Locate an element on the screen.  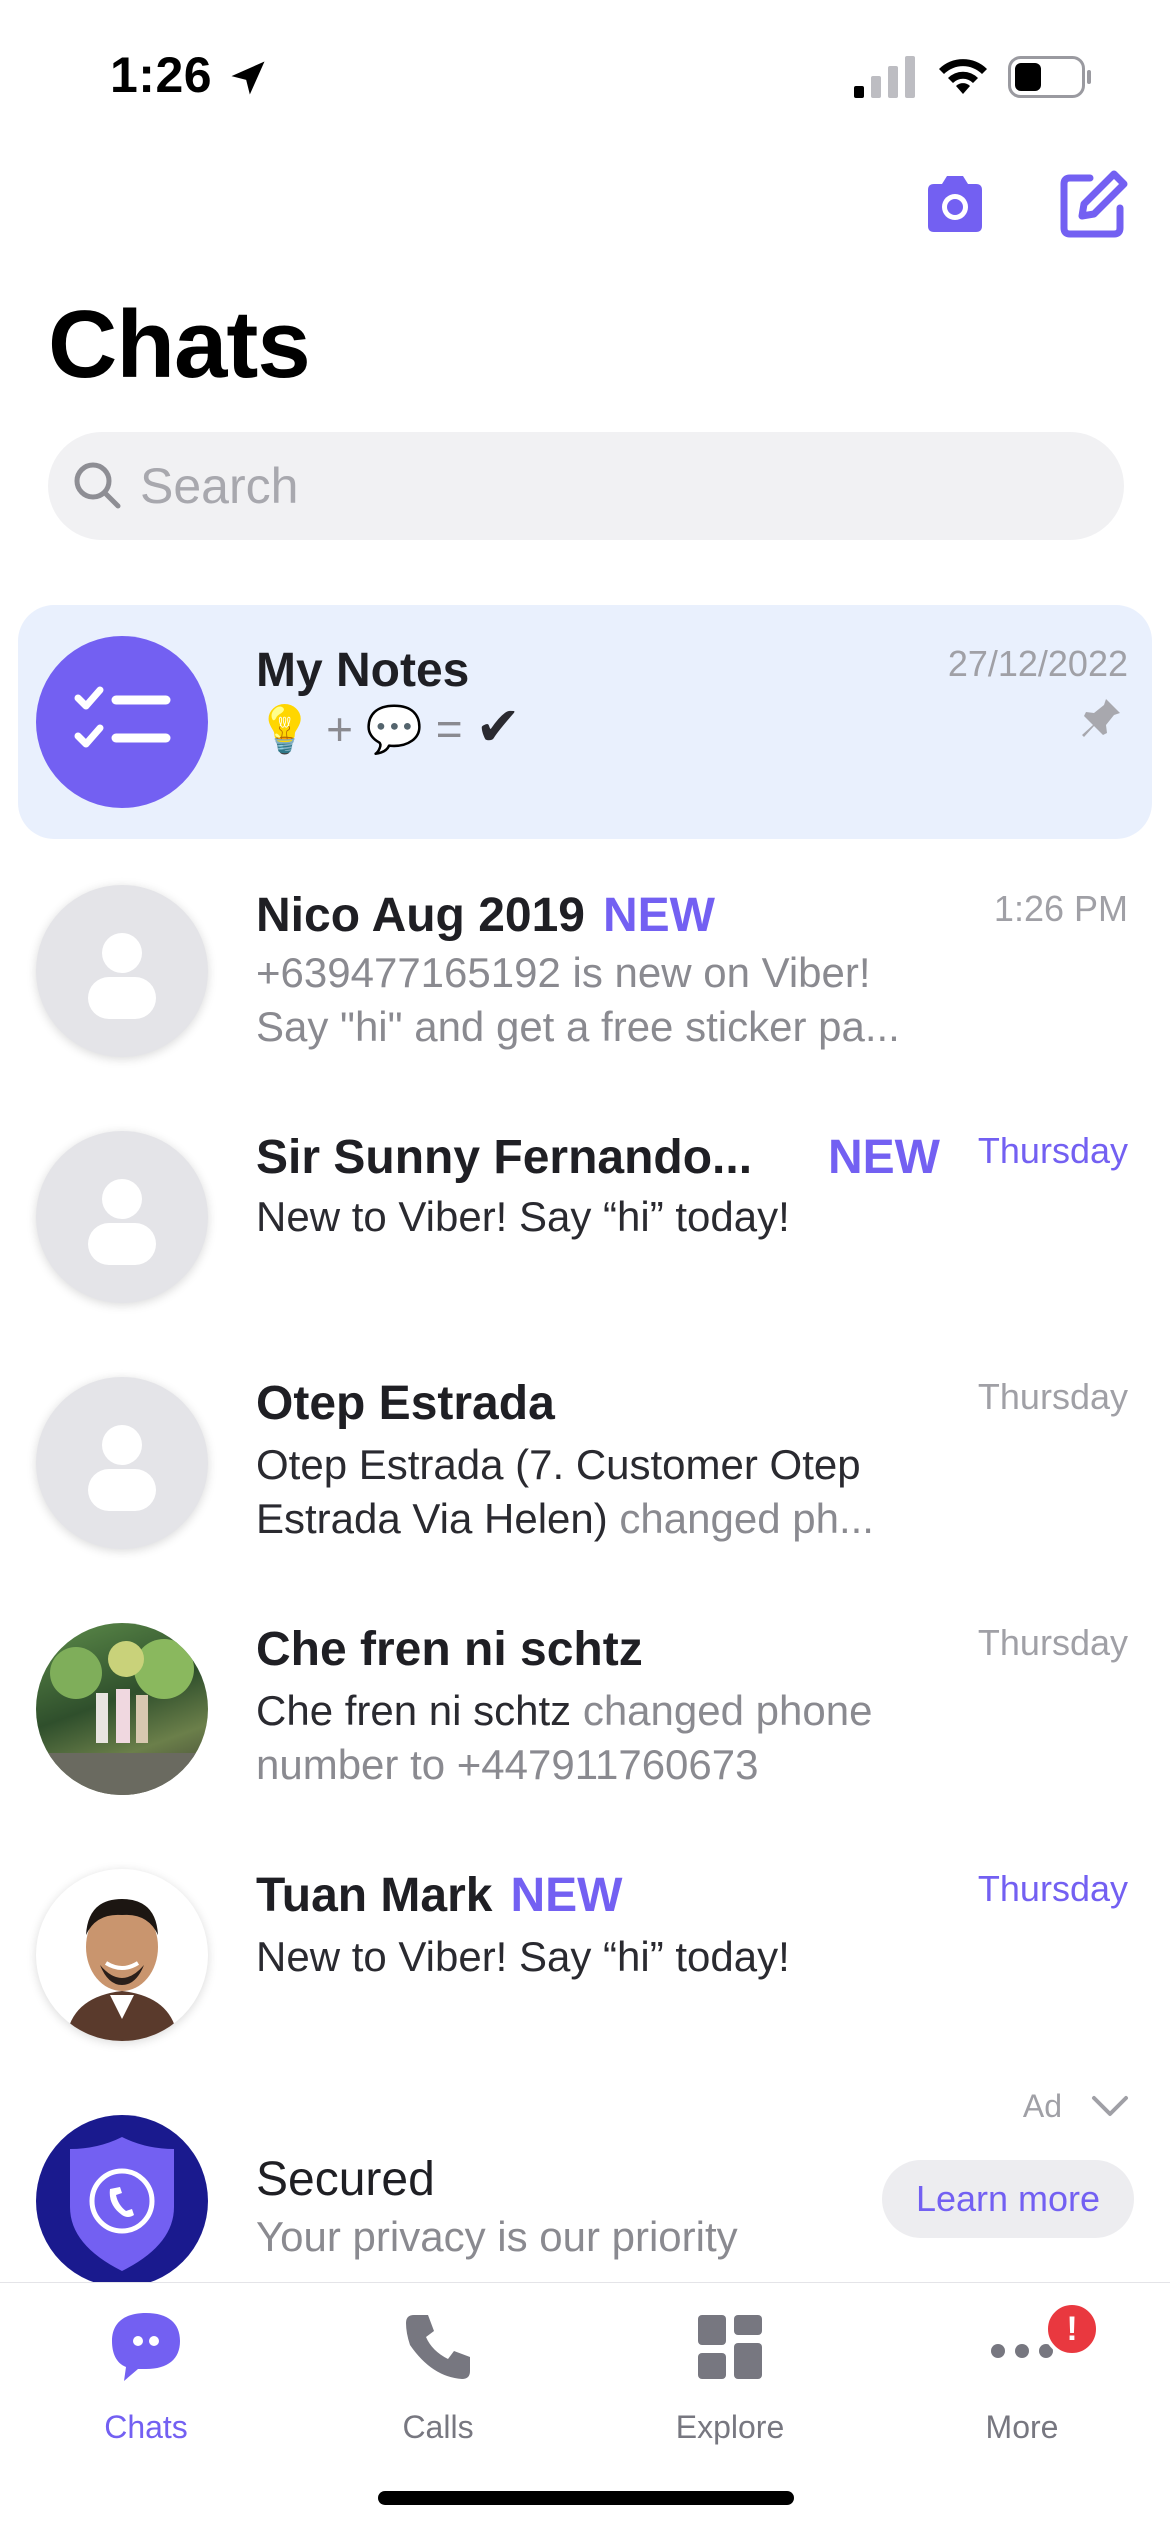
explore-grid-icon is located at coordinates (730, 2347).